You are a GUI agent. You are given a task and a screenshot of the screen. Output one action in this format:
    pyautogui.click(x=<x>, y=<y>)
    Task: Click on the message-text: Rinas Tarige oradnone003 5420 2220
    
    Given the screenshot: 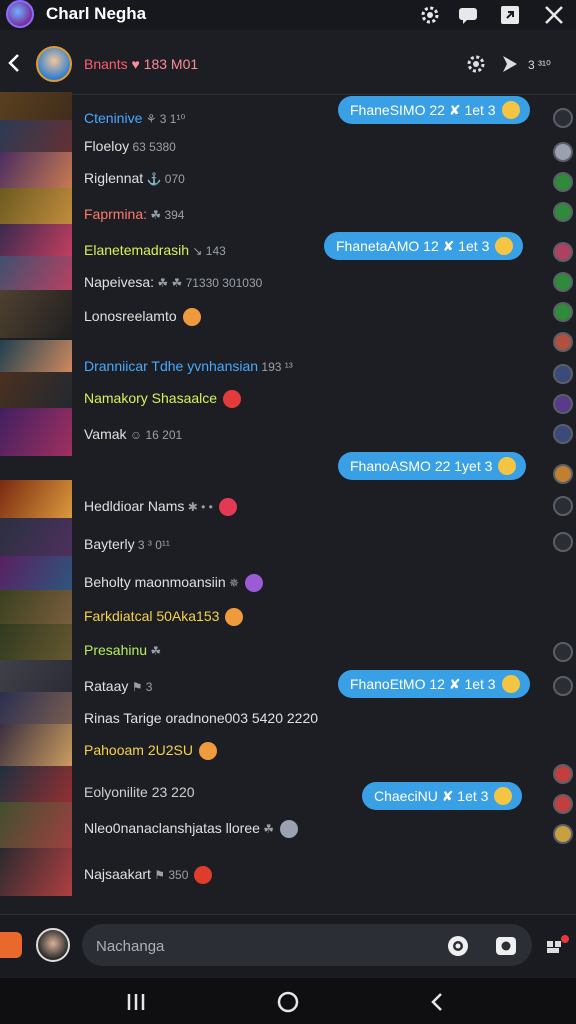 What is the action you would take?
    pyautogui.click(x=201, y=718)
    